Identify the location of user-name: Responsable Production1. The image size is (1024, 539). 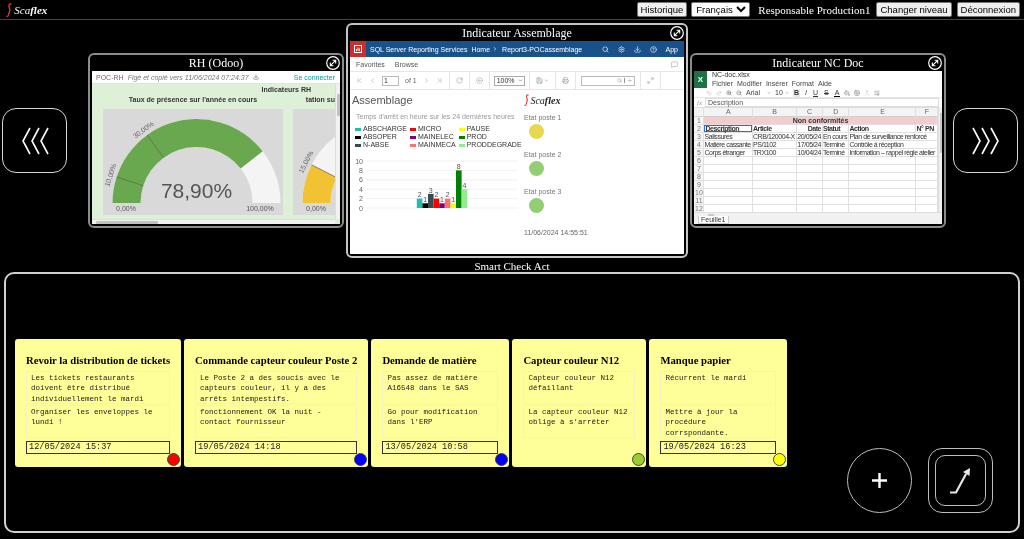
(814, 9).